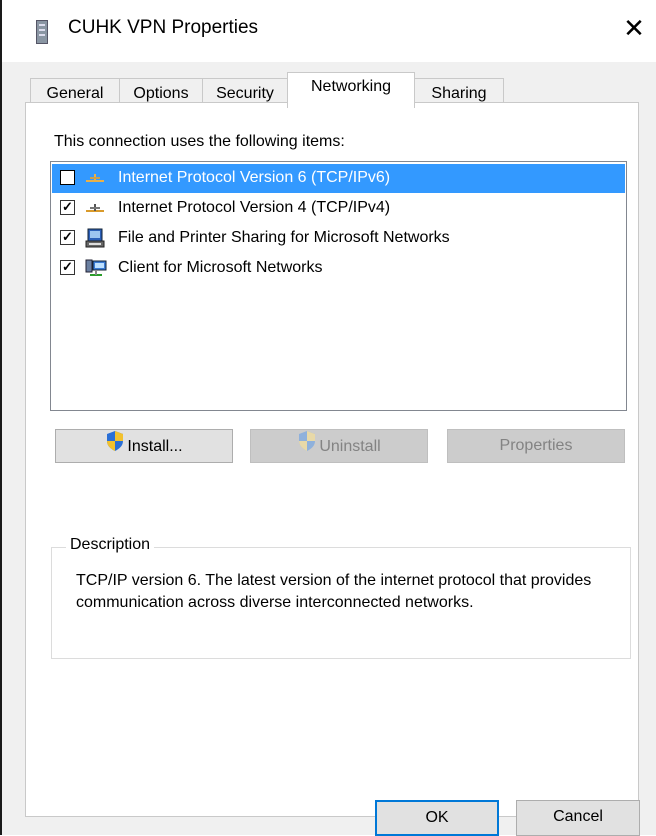 The width and height of the screenshot is (656, 836). Describe the element at coordinates (110, 545) in the screenshot. I see `description-legend: Description` at that location.